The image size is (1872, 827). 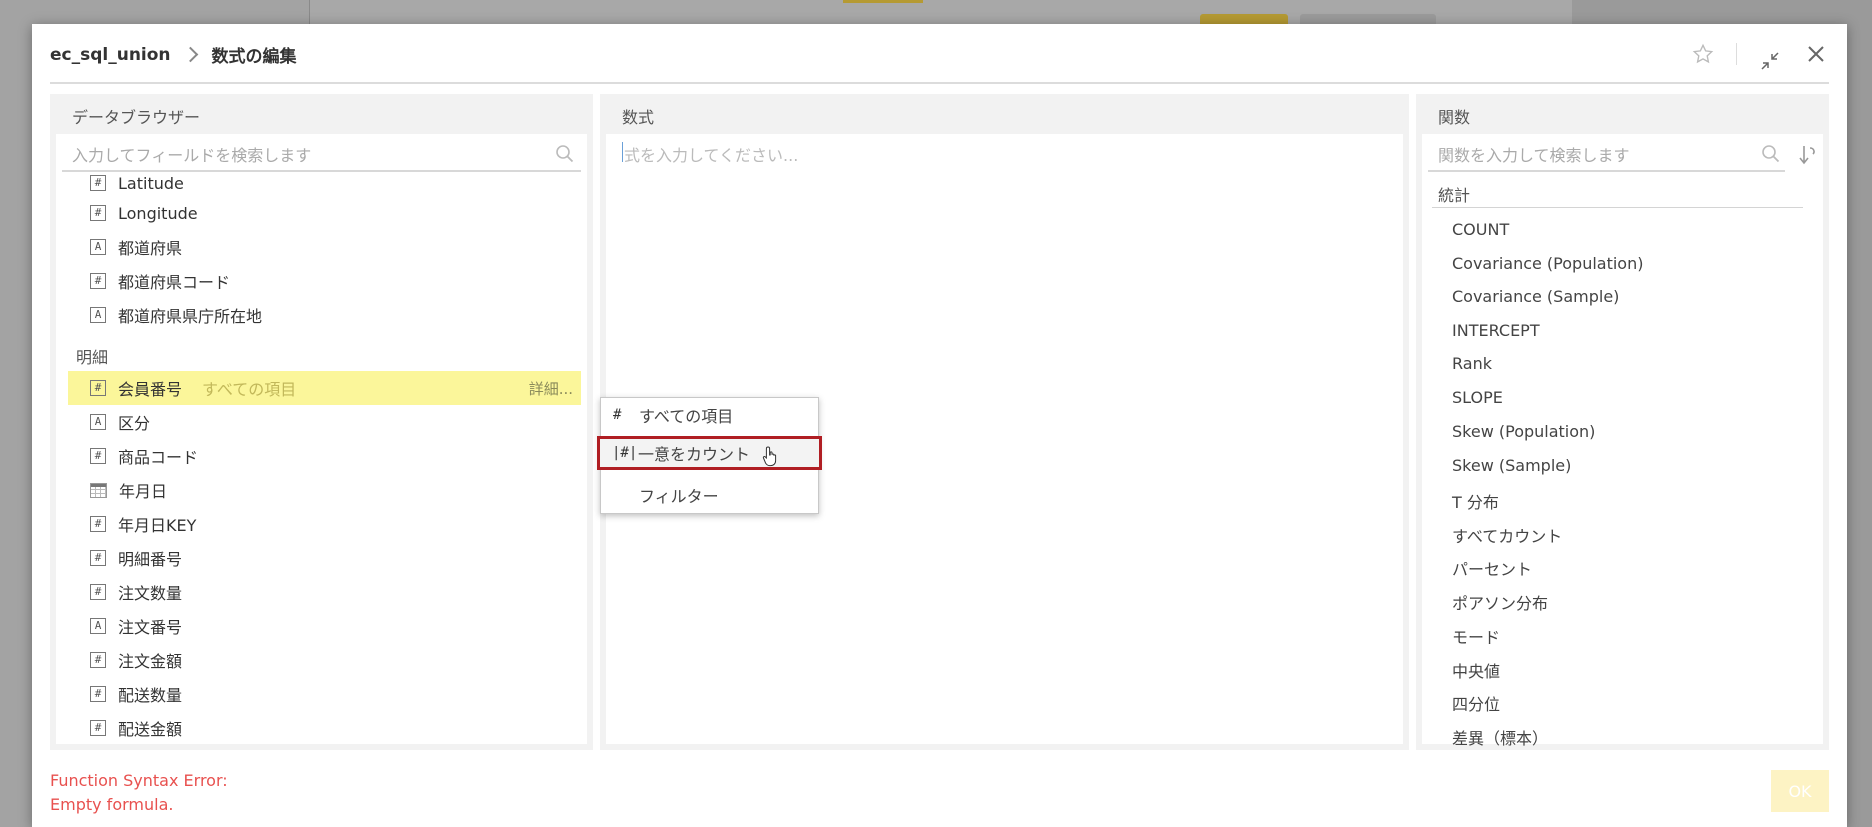 What do you see at coordinates (1476, 636) in the screenshot?
I see `function-item: モード` at bounding box center [1476, 636].